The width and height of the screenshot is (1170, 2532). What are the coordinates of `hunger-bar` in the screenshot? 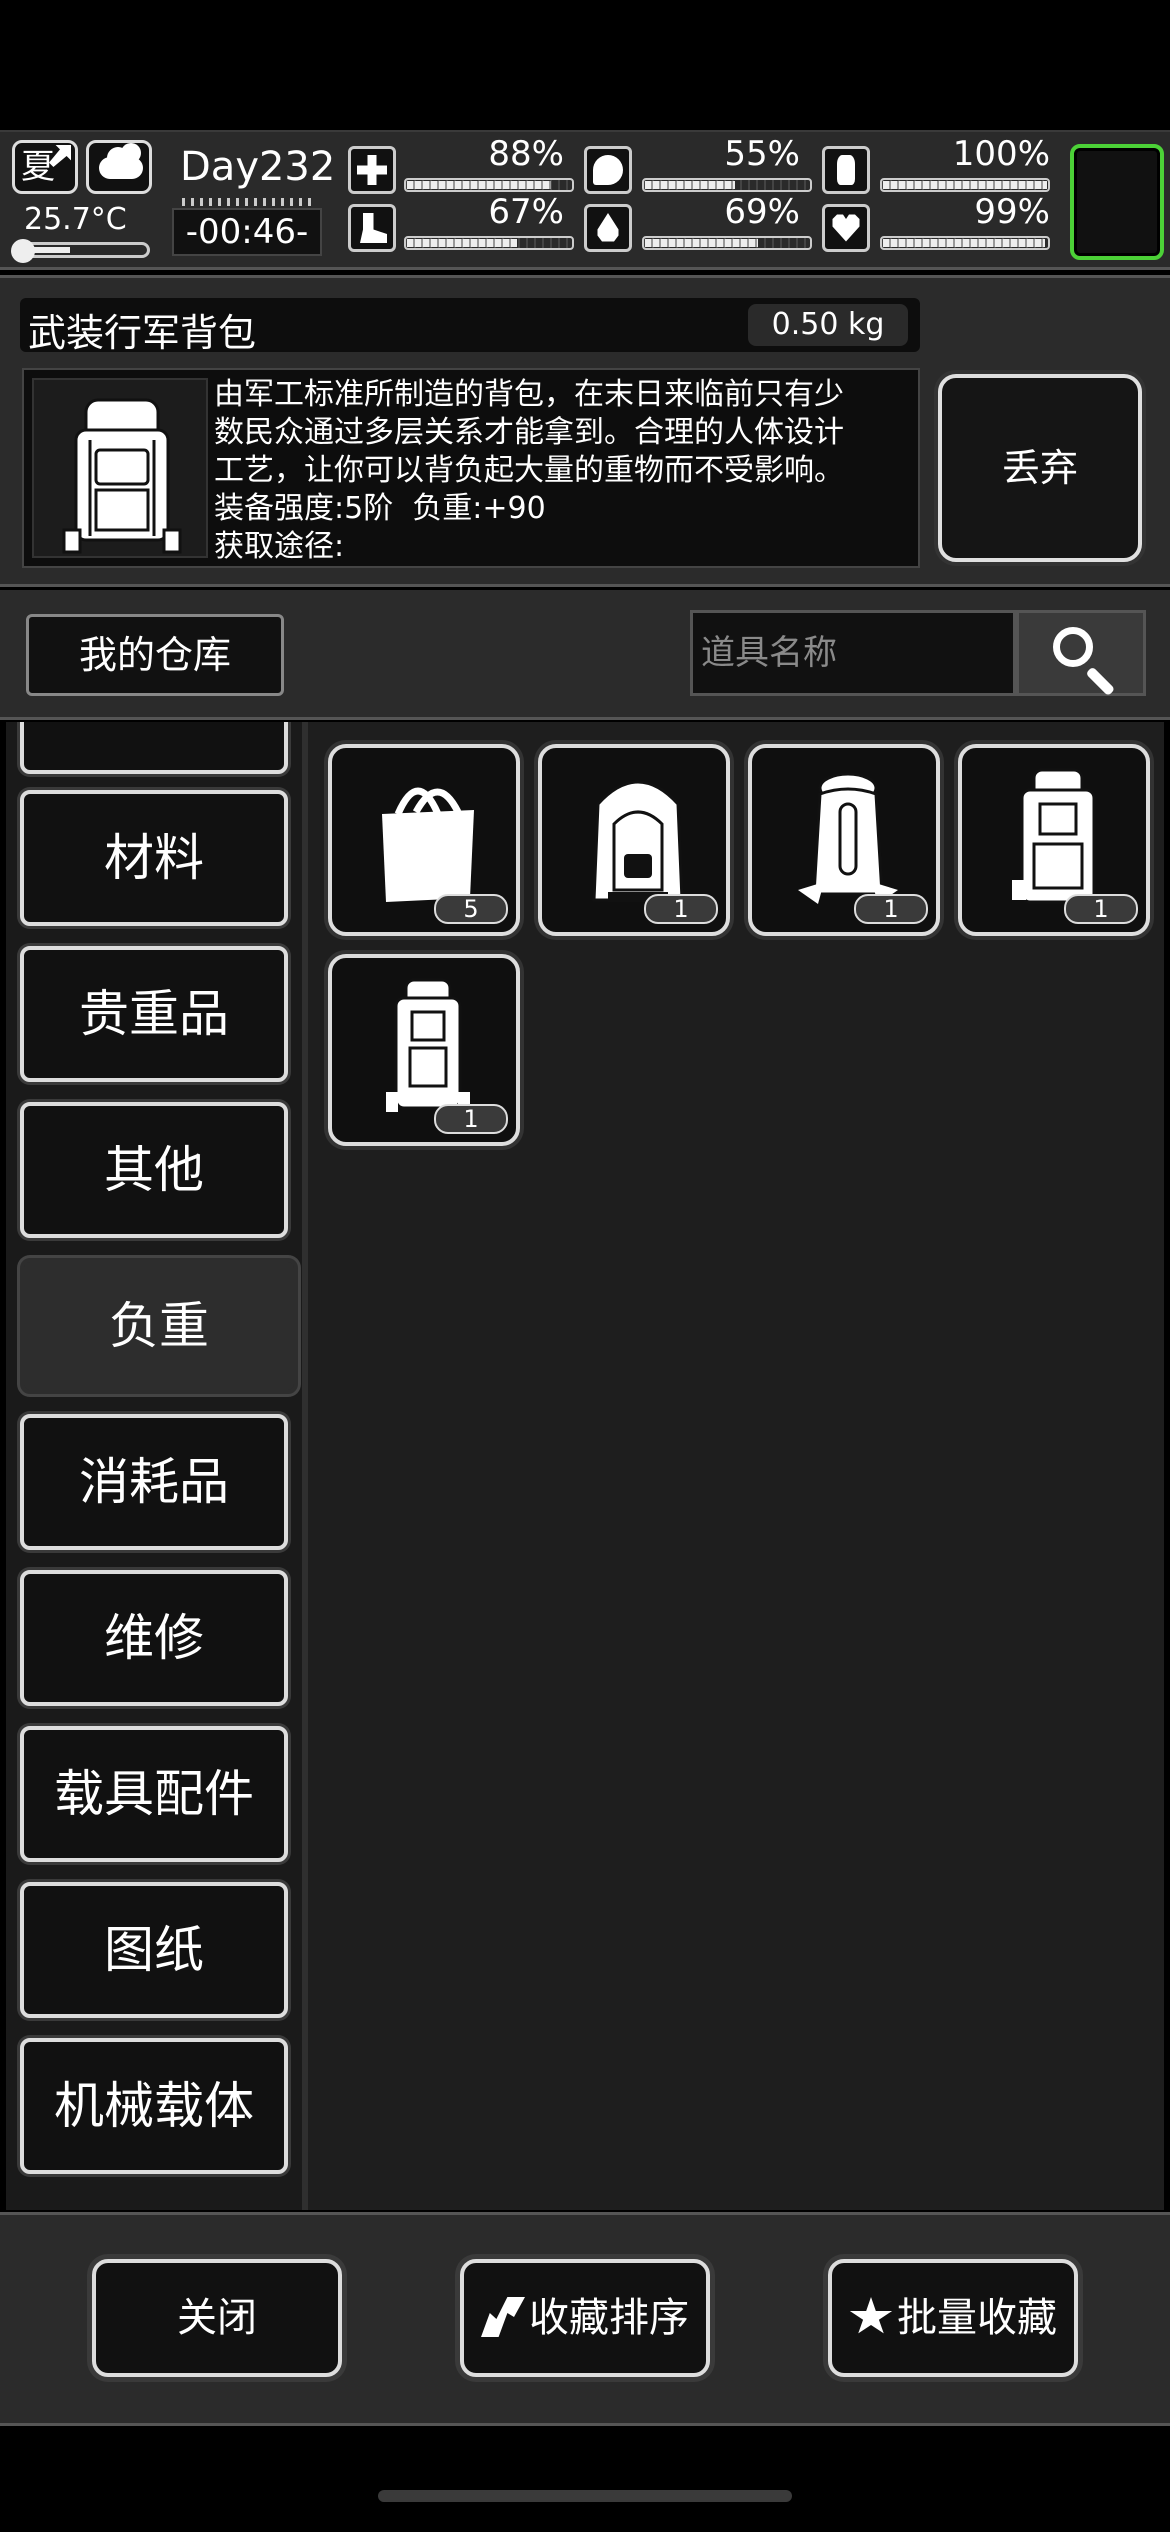 It's located at (727, 185).